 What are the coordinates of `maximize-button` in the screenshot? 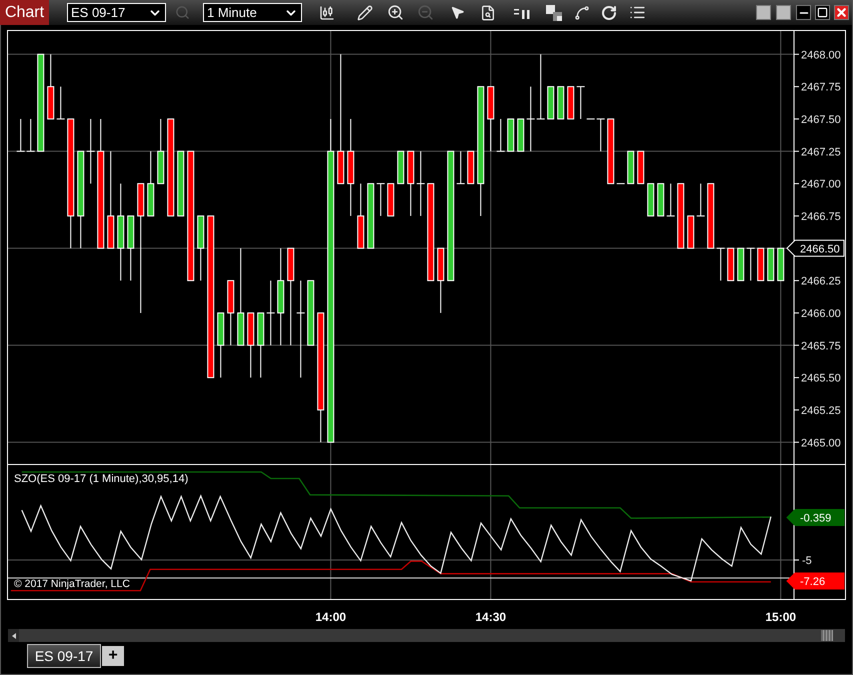 It's located at (822, 12).